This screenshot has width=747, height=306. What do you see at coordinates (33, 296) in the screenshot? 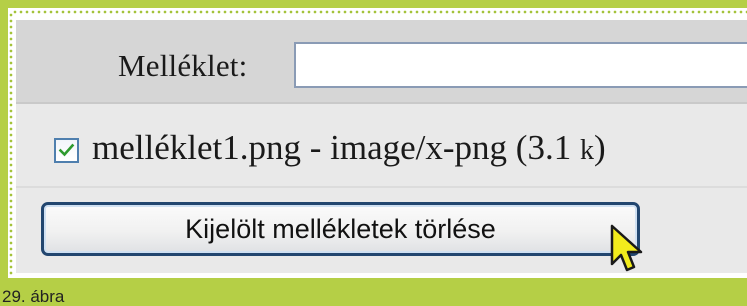
I see `figure-caption: 29. ábra` at bounding box center [33, 296].